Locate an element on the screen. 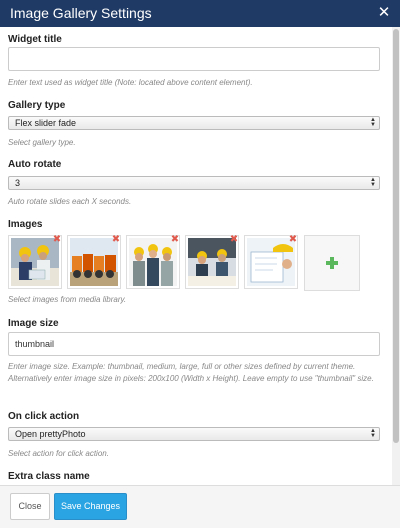  workers-at-desk-image is located at coordinates (212, 262).